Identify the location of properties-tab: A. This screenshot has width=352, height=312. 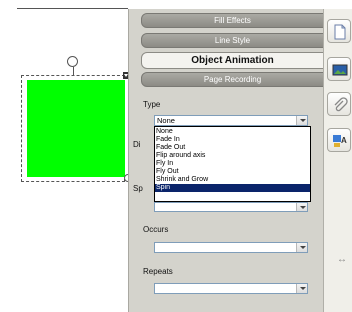
(339, 140).